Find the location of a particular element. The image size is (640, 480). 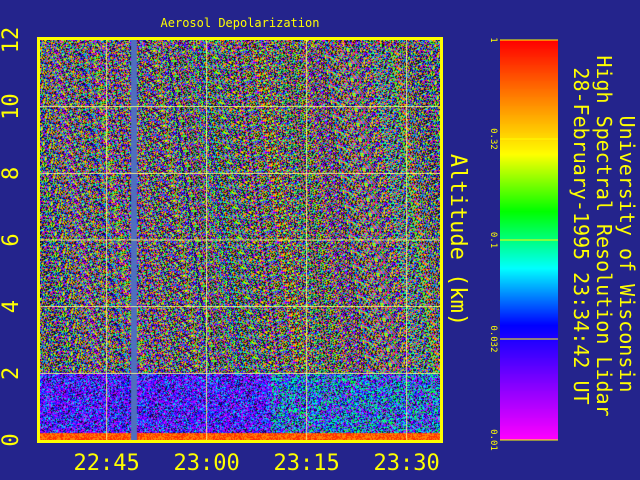

x-tick-labels: 22:45 23:00 23:15 23:30 is located at coordinates (257, 463).